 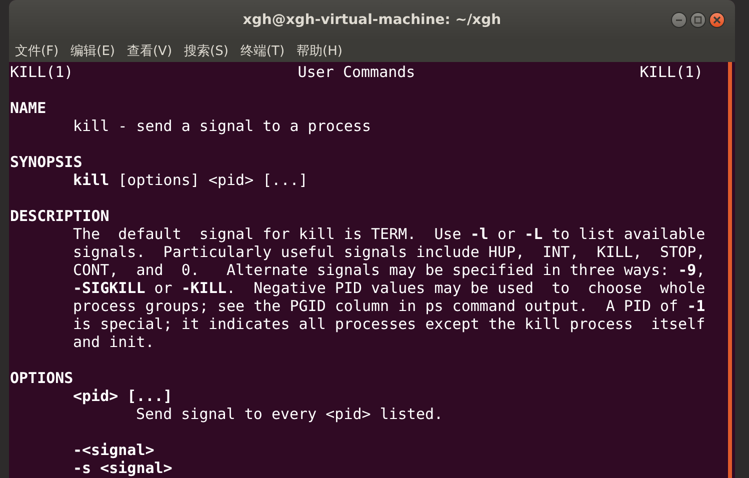 What do you see at coordinates (357, 72) in the screenshot?
I see `page-header: User Commands` at bounding box center [357, 72].